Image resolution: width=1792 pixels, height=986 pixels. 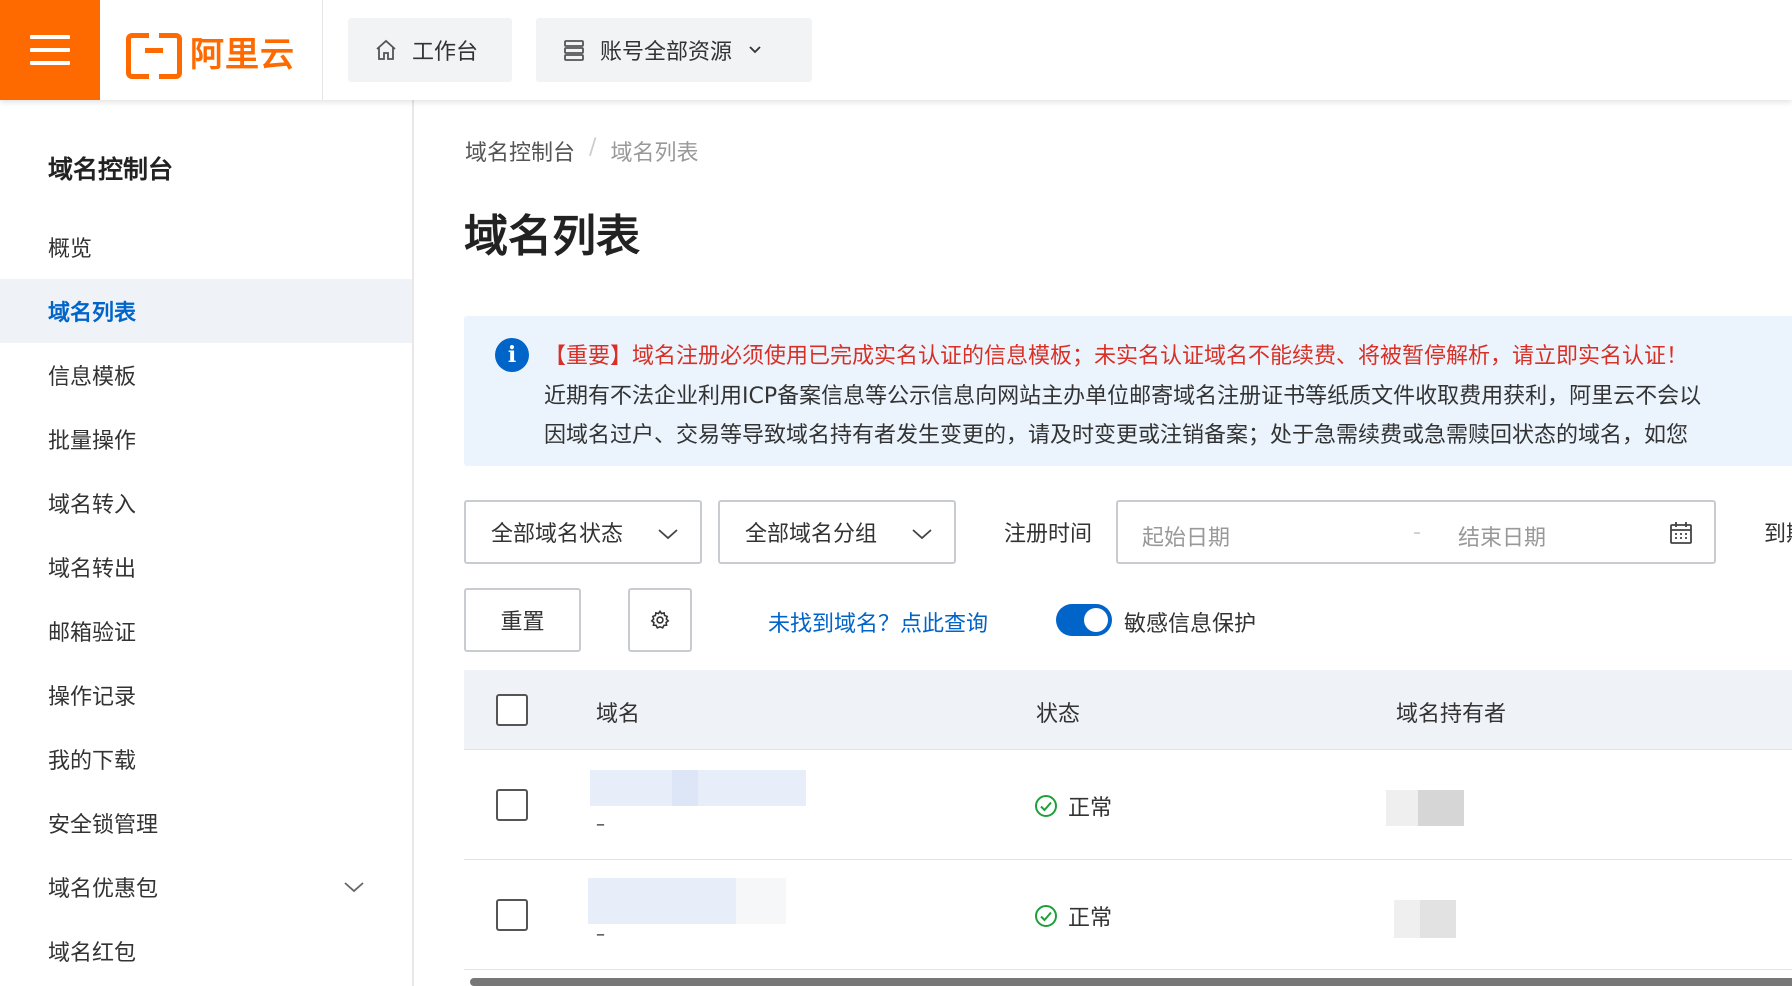 I want to click on home-icon, so click(x=386, y=49).